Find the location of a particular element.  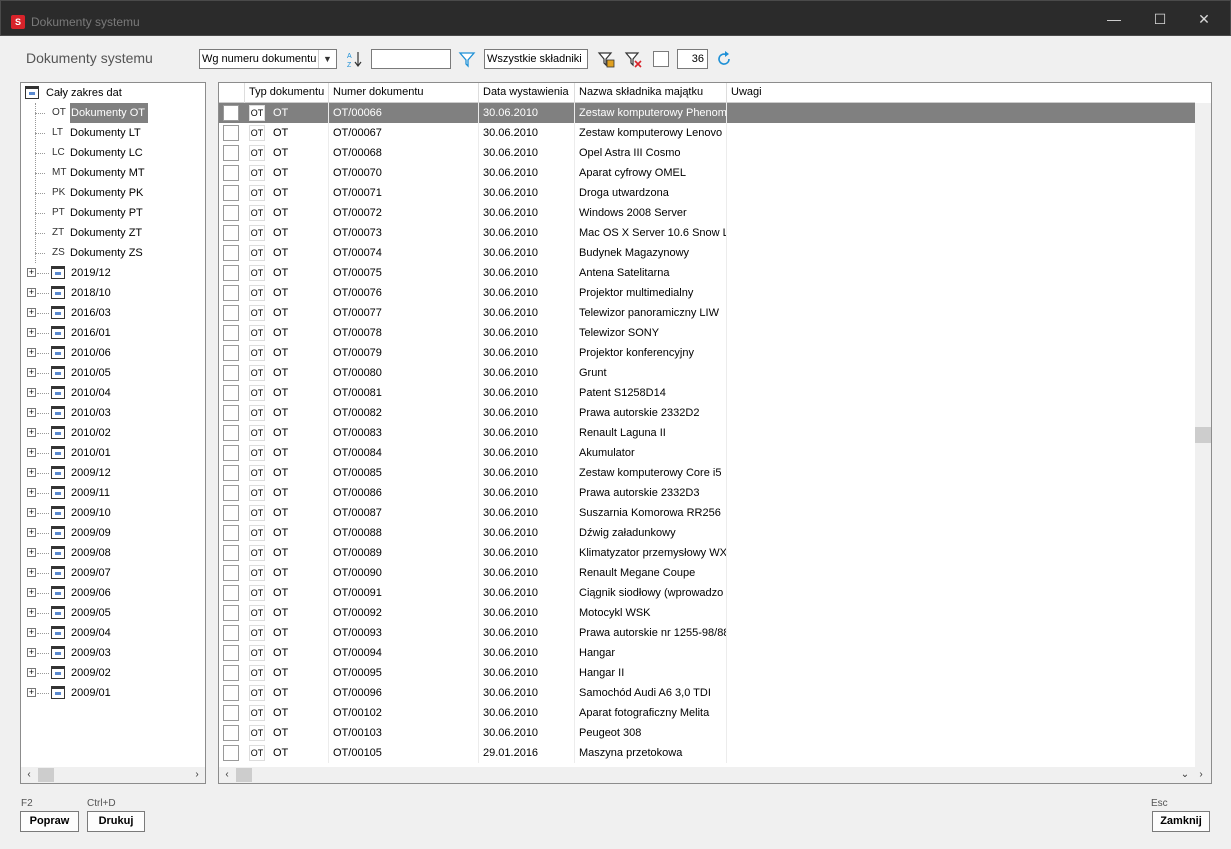

tree-item-period: +2009/01 is located at coordinates (113, 693).